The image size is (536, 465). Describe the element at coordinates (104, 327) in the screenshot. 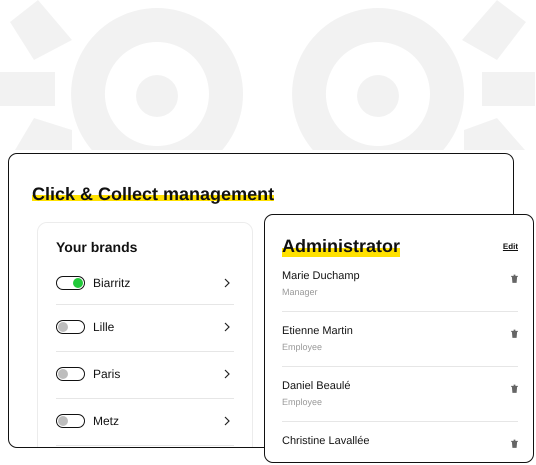

I see `brand-name: Lille` at that location.